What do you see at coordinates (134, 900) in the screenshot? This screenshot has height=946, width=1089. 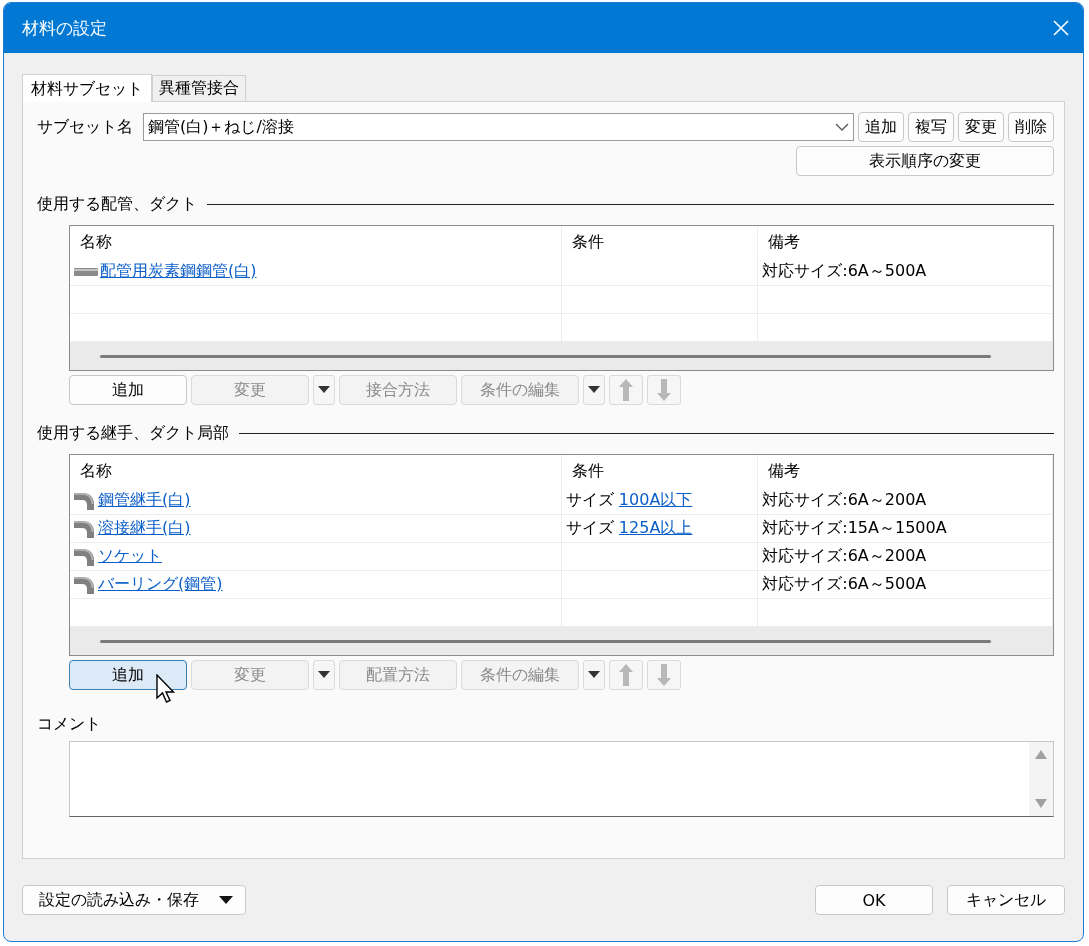 I see `load-save-menu-button: 設定の読み込み・保存` at bounding box center [134, 900].